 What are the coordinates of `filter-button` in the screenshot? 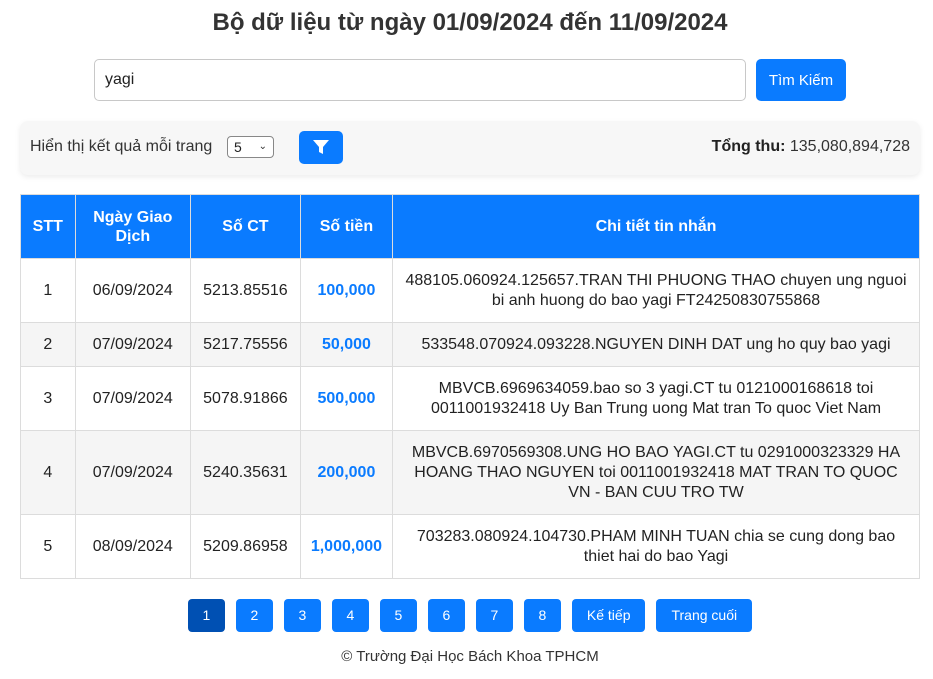 It's located at (321, 147).